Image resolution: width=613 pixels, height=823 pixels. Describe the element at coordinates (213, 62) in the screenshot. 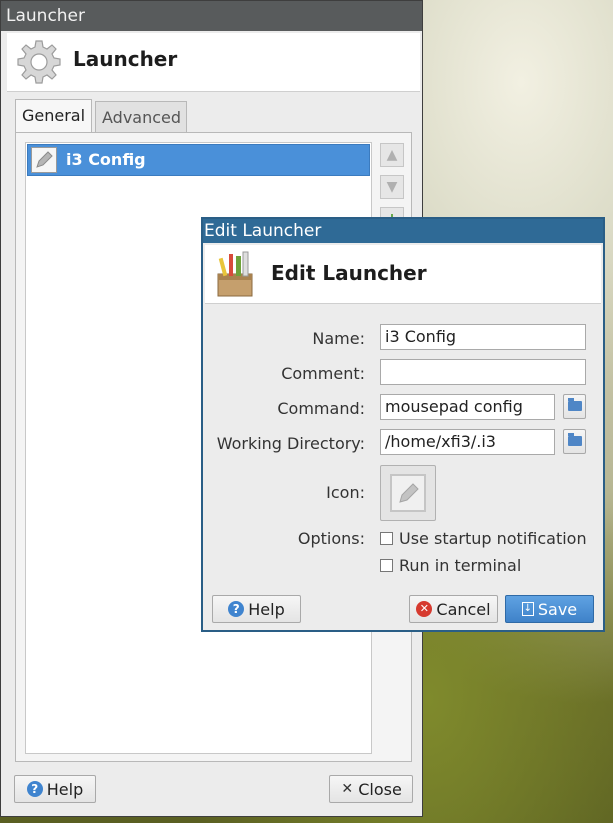

I see `launcher-header: Launcher` at that location.